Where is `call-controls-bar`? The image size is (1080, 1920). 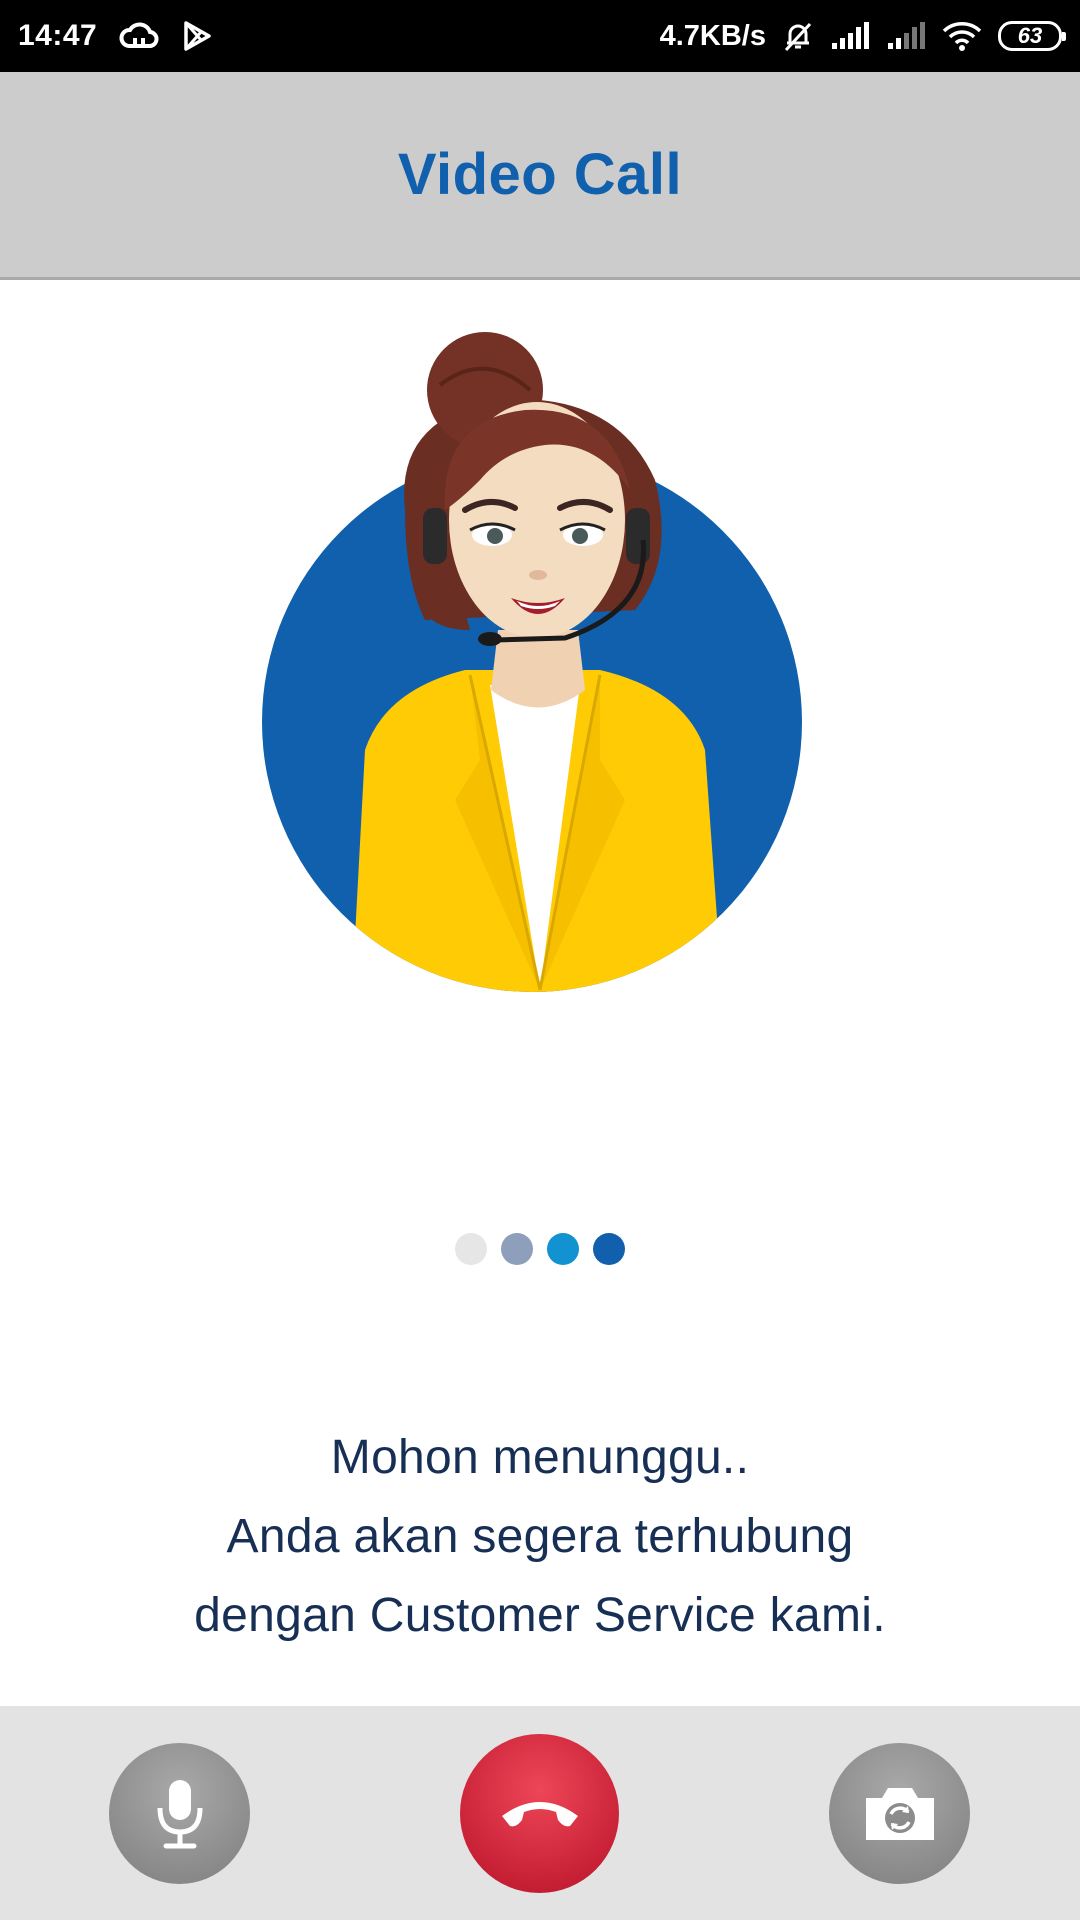
call-controls-bar is located at coordinates (540, 1813).